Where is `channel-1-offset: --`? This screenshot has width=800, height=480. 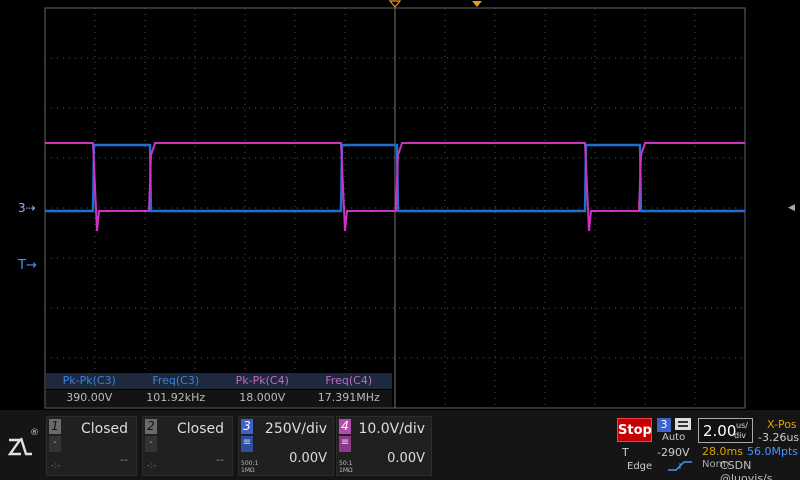 channel-1-offset: -- is located at coordinates (124, 459).